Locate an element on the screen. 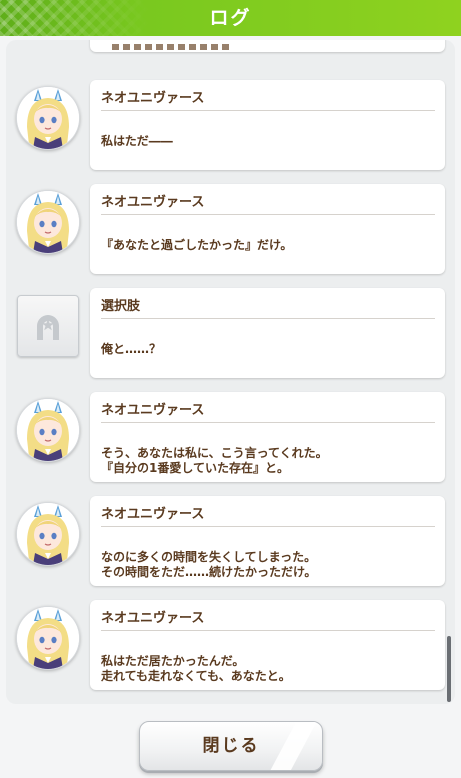 The height and width of the screenshot is (778, 461). dialogue-text: 私はただ―― is located at coordinates (137, 141).